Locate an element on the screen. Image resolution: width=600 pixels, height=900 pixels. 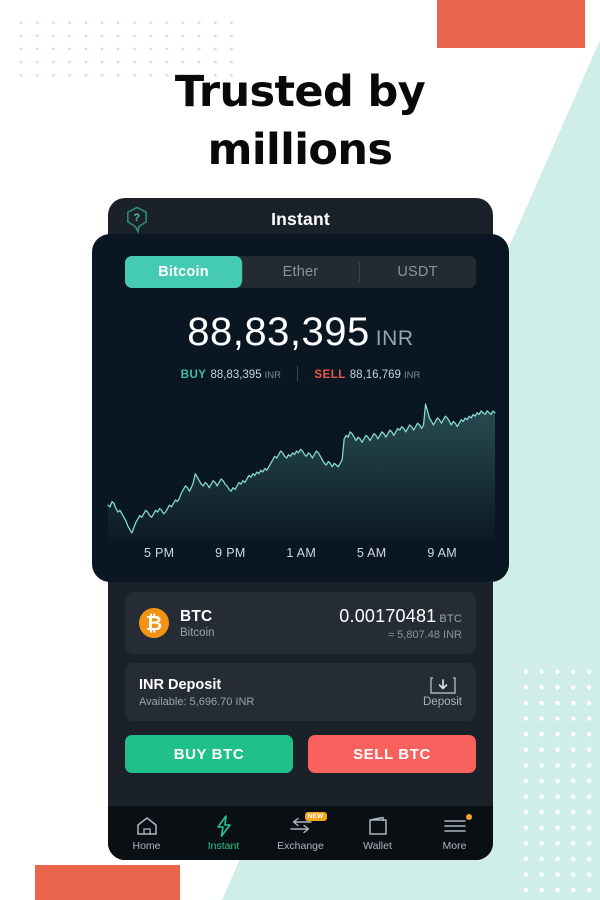
sell-price: 88,16,769 is located at coordinates (375, 375).